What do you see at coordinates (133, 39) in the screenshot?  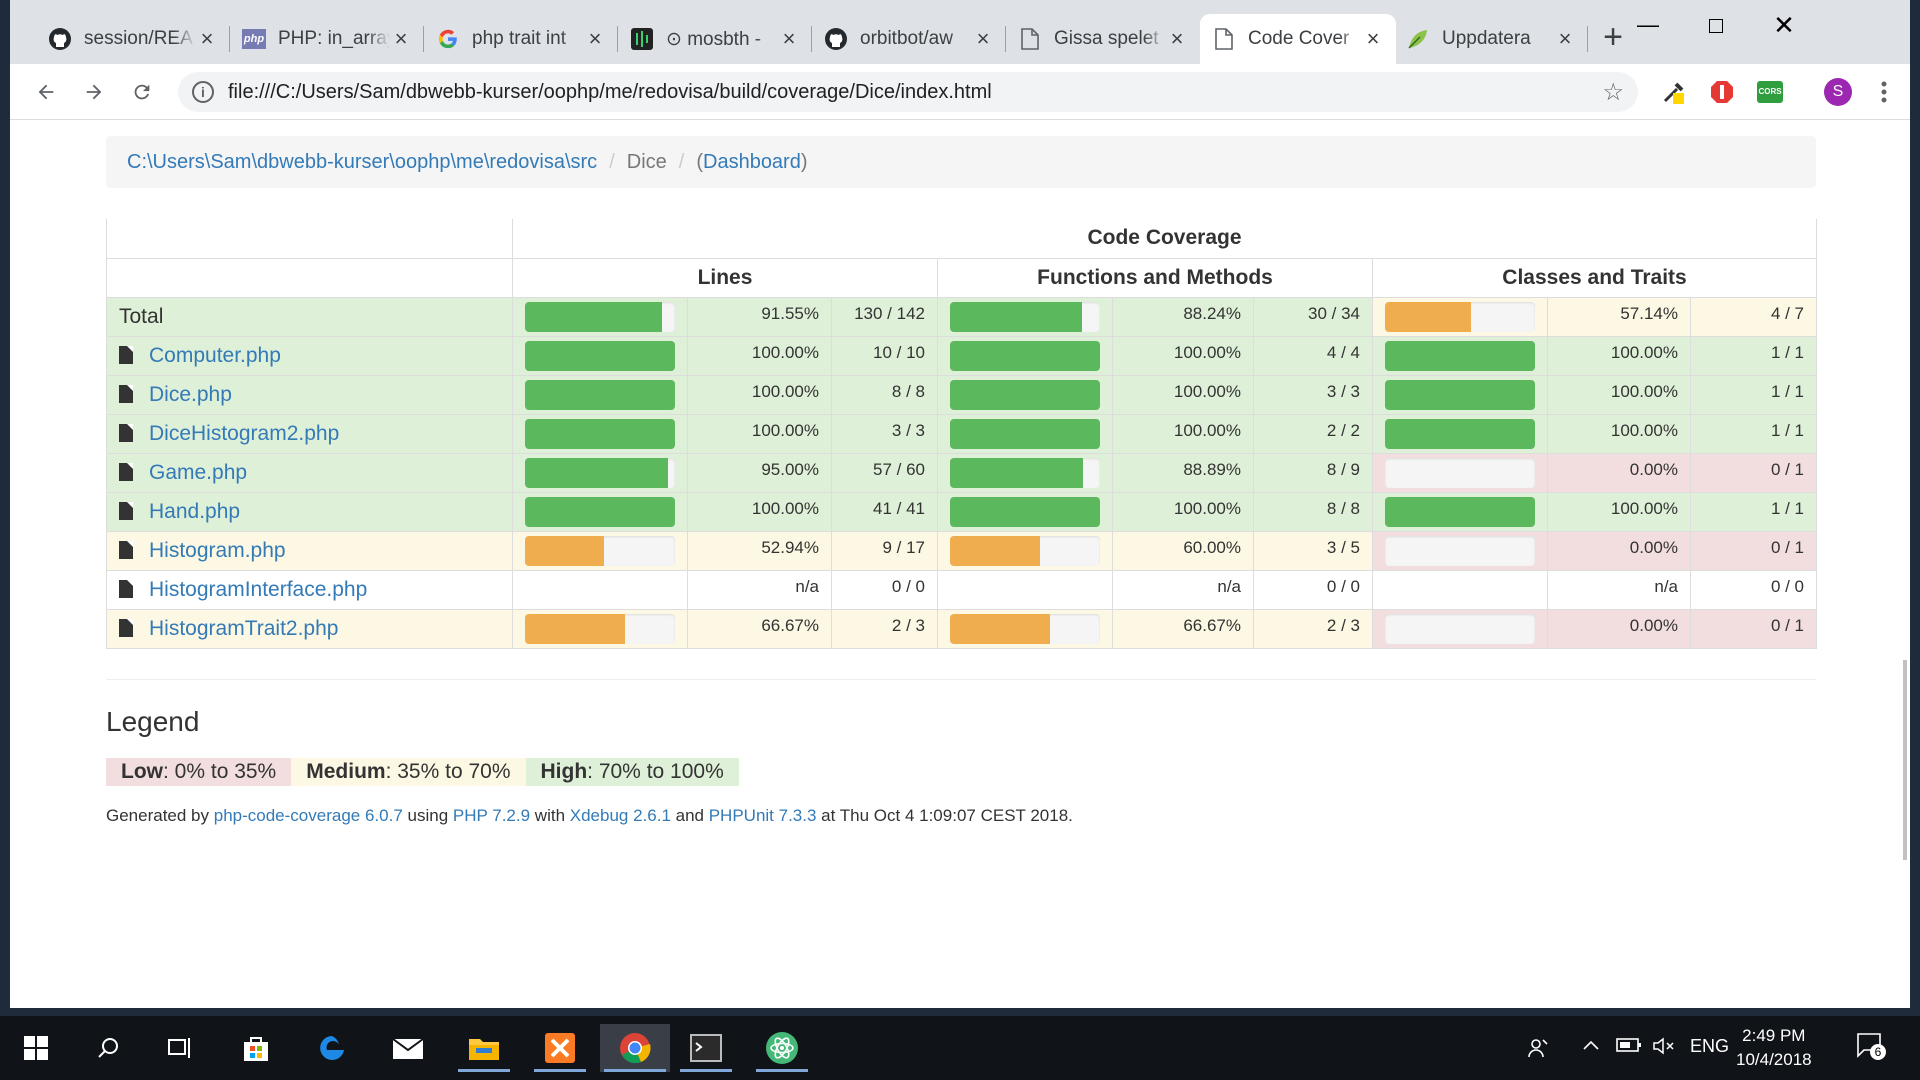 I see `browser-tab-1: session/REA ×` at bounding box center [133, 39].